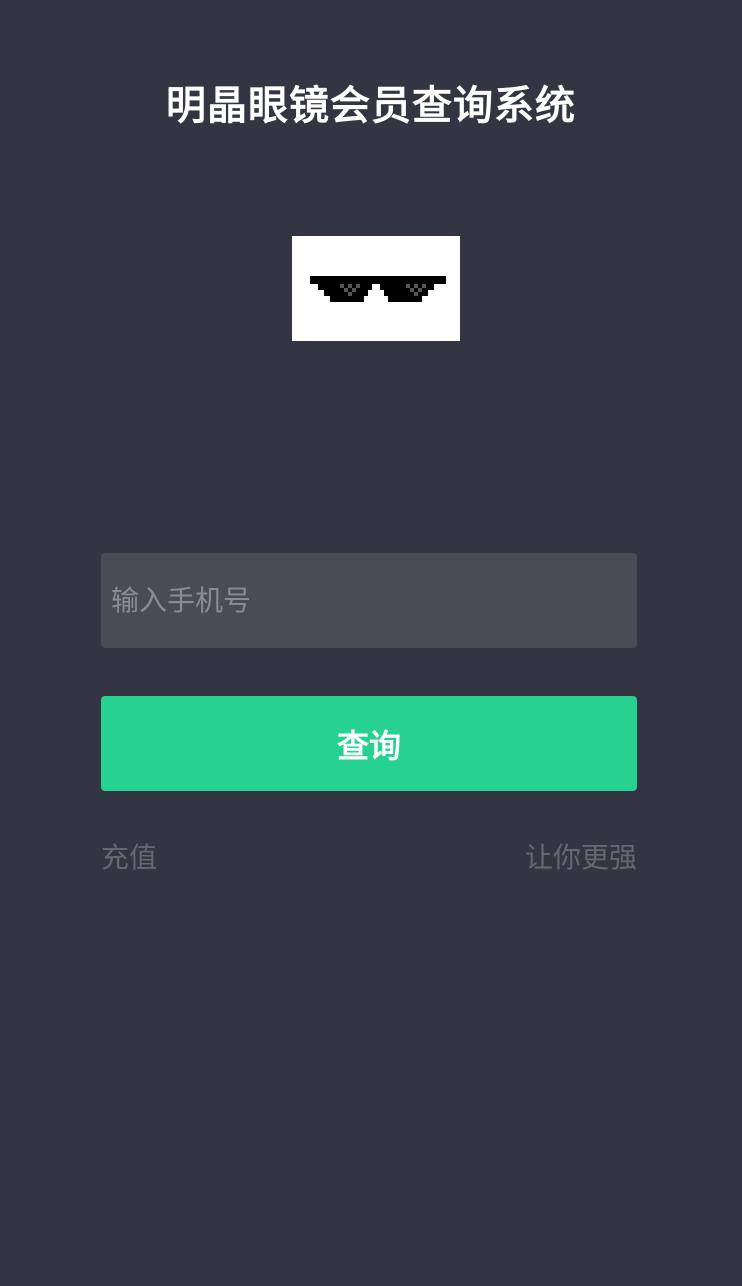 The height and width of the screenshot is (1286, 742). Describe the element at coordinates (369, 743) in the screenshot. I see `query-button: 查询` at that location.